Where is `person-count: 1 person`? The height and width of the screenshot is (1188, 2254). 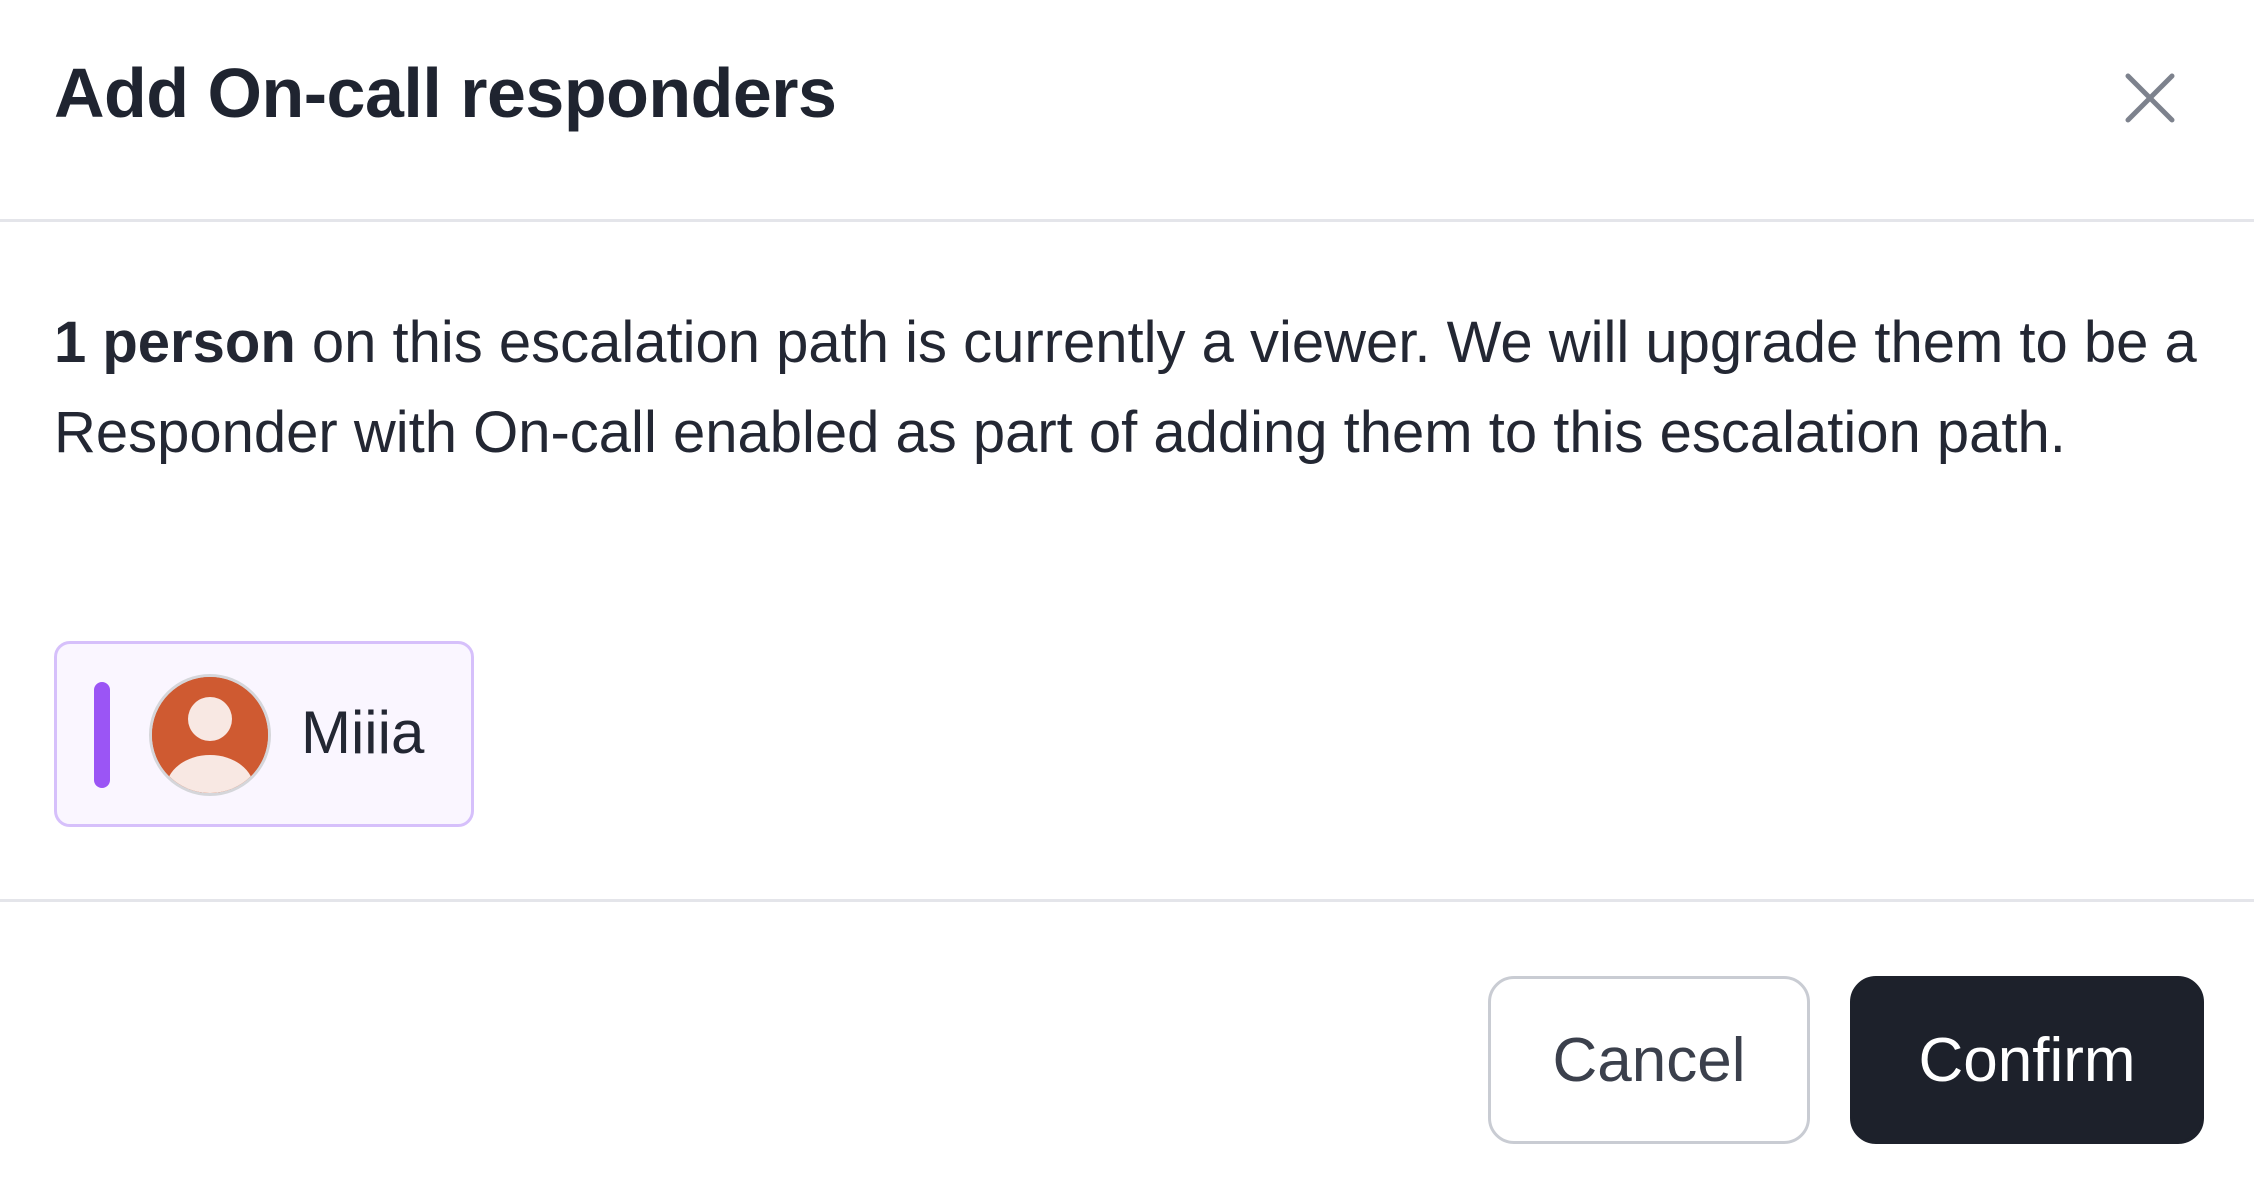 person-count: 1 person is located at coordinates (175, 342).